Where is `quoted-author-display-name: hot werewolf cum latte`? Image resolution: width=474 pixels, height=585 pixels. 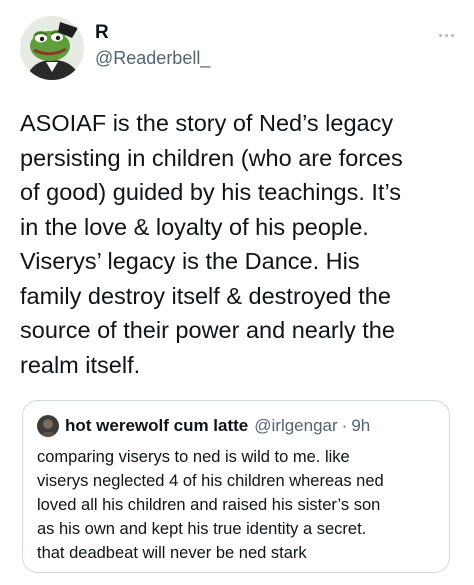 quoted-author-display-name: hot werewolf cum latte is located at coordinates (156, 426).